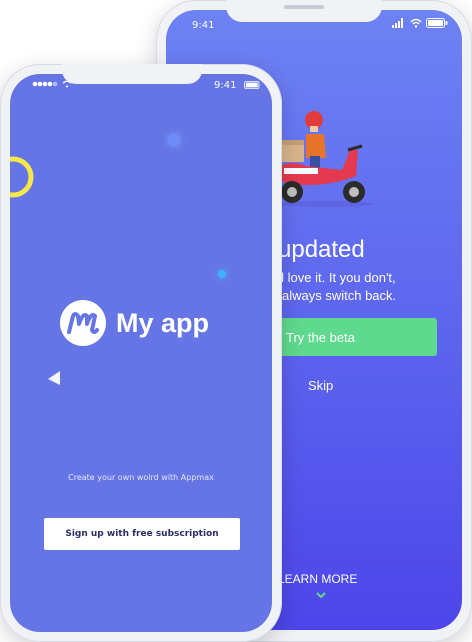  What do you see at coordinates (331, 277) in the screenshot?
I see `description-line-1: will love it. It you don't,` at bounding box center [331, 277].